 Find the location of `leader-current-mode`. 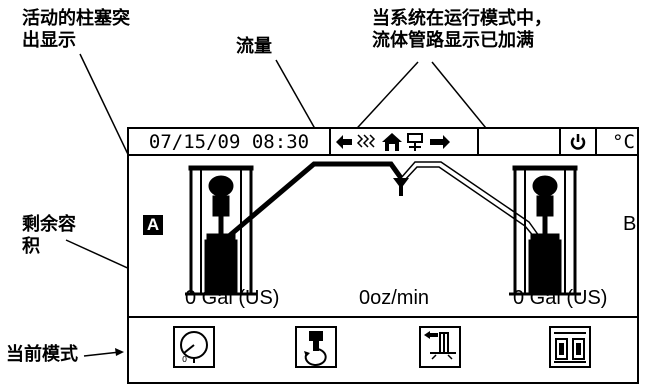

leader-current-mode is located at coordinates (102, 354).